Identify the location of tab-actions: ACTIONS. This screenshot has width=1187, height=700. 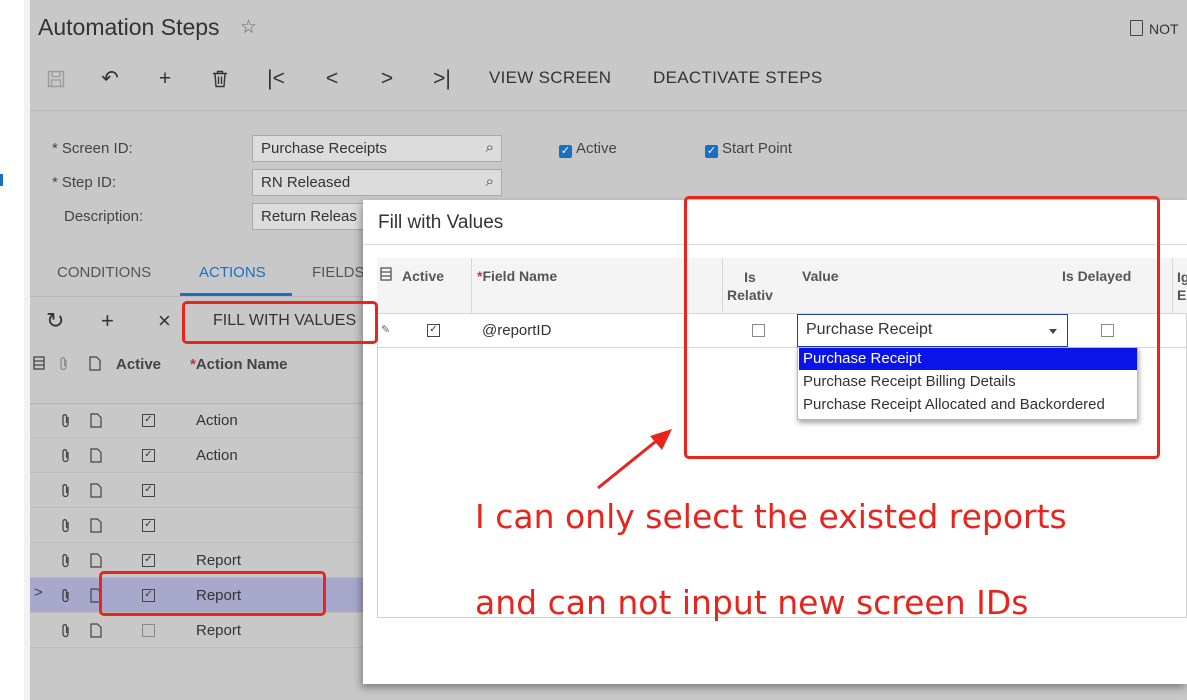
(232, 272).